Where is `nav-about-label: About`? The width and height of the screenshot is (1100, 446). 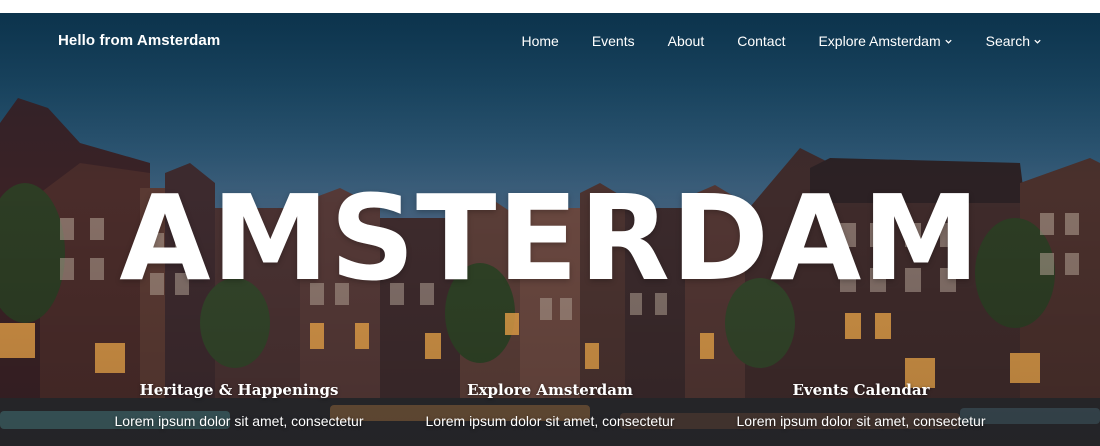 nav-about-label: About is located at coordinates (686, 41).